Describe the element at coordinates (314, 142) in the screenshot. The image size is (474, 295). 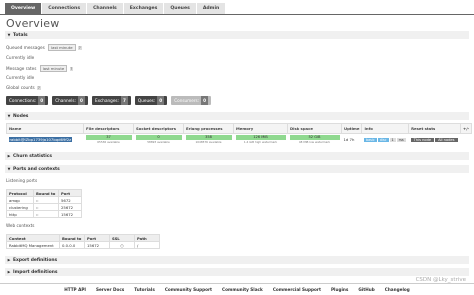
I see `disk-watermark: 48 MiB low watermark` at that location.